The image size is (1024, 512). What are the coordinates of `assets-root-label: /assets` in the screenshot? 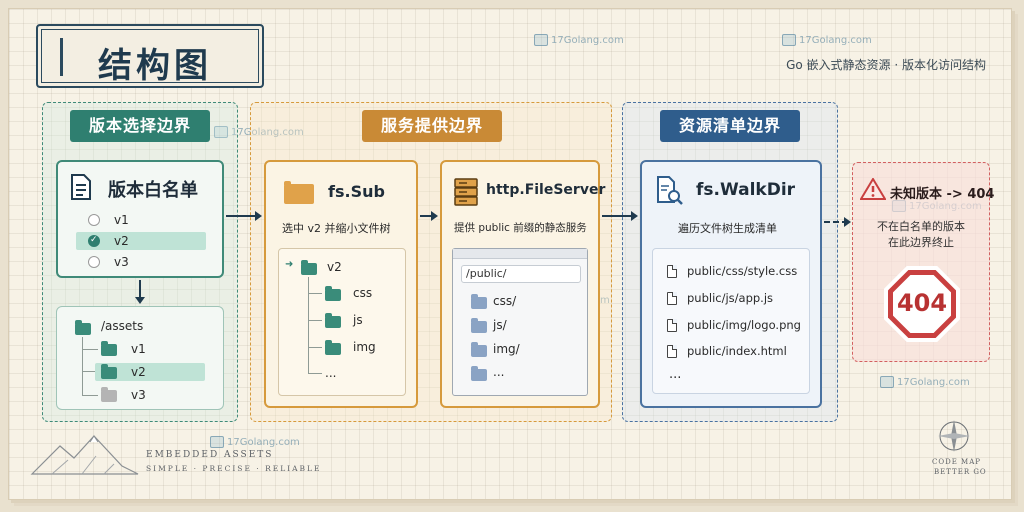 It's located at (122, 326).